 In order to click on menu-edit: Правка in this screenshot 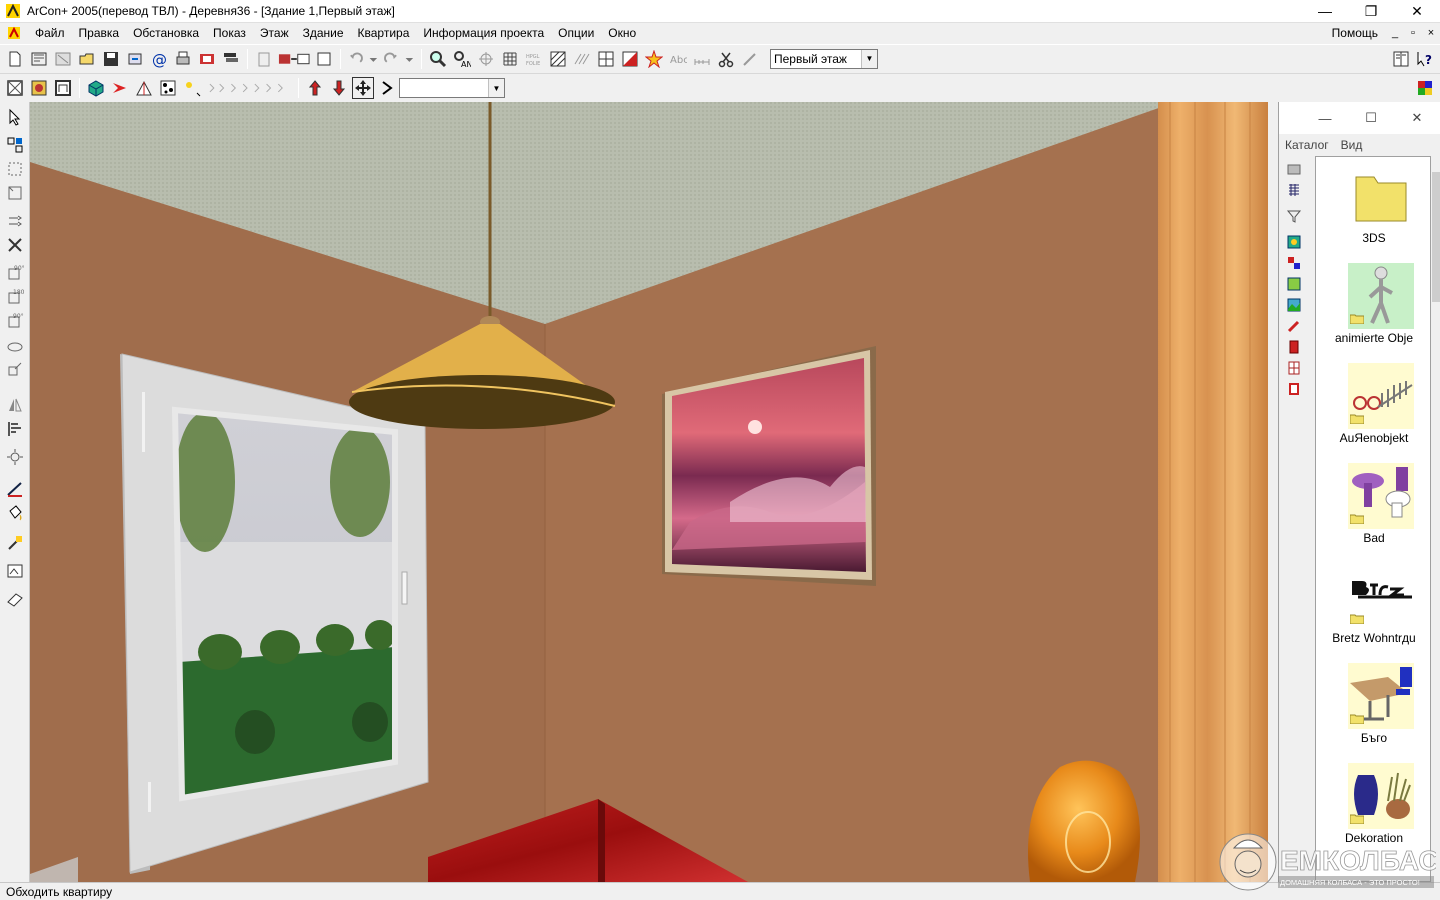, I will do `click(99, 33)`.